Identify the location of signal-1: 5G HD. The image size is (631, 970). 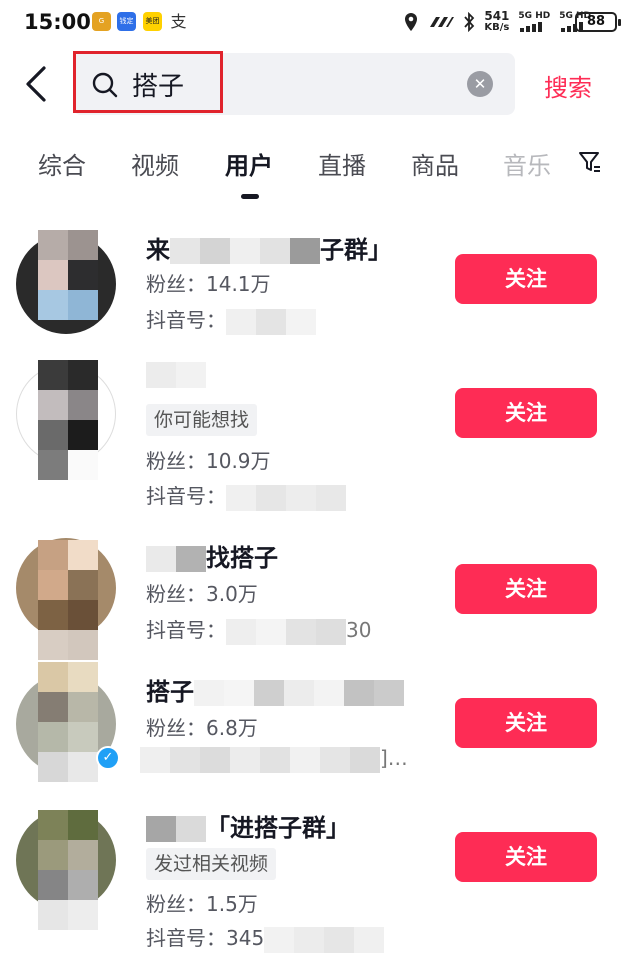
(534, 22).